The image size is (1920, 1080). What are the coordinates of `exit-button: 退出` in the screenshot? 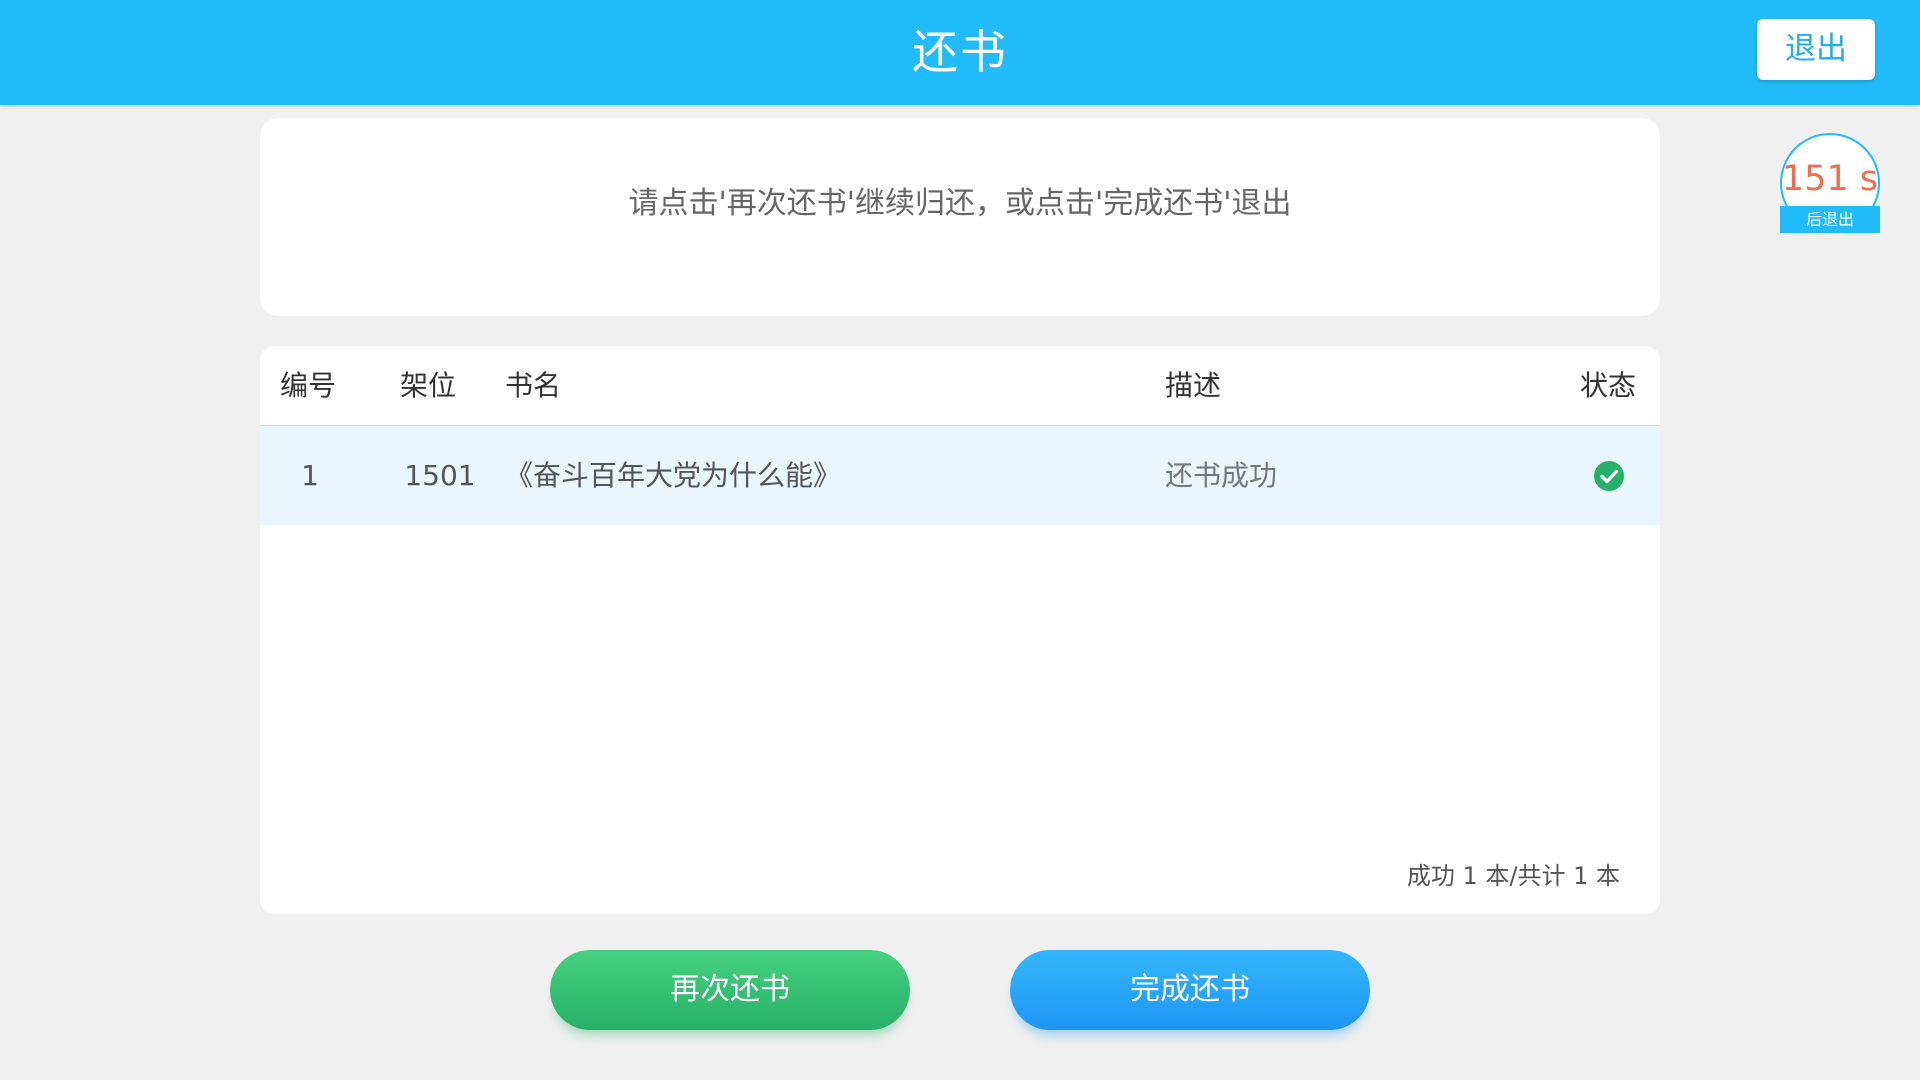 It's located at (1816, 49).